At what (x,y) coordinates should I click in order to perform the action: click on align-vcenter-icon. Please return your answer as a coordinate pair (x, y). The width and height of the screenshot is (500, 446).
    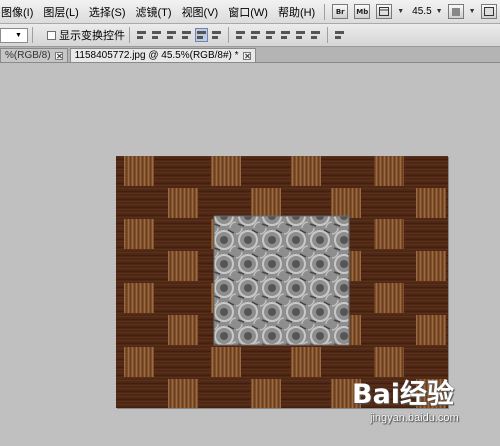
    Looking at the image, I should click on (156, 35).